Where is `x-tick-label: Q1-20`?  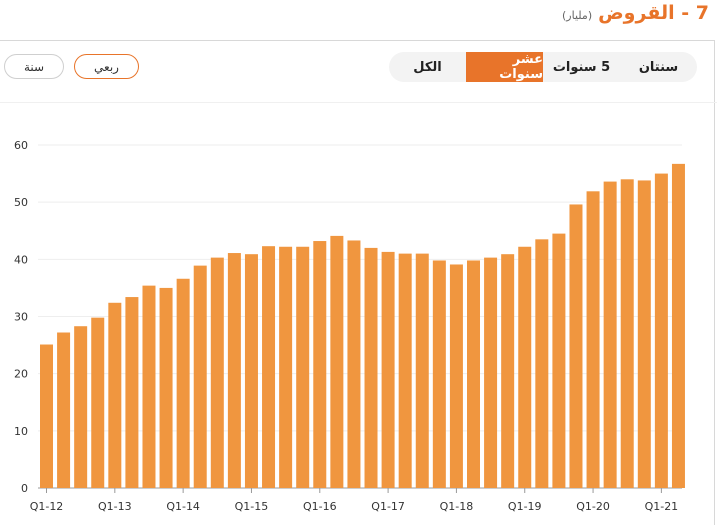 x-tick-label: Q1-20 is located at coordinates (593, 506).